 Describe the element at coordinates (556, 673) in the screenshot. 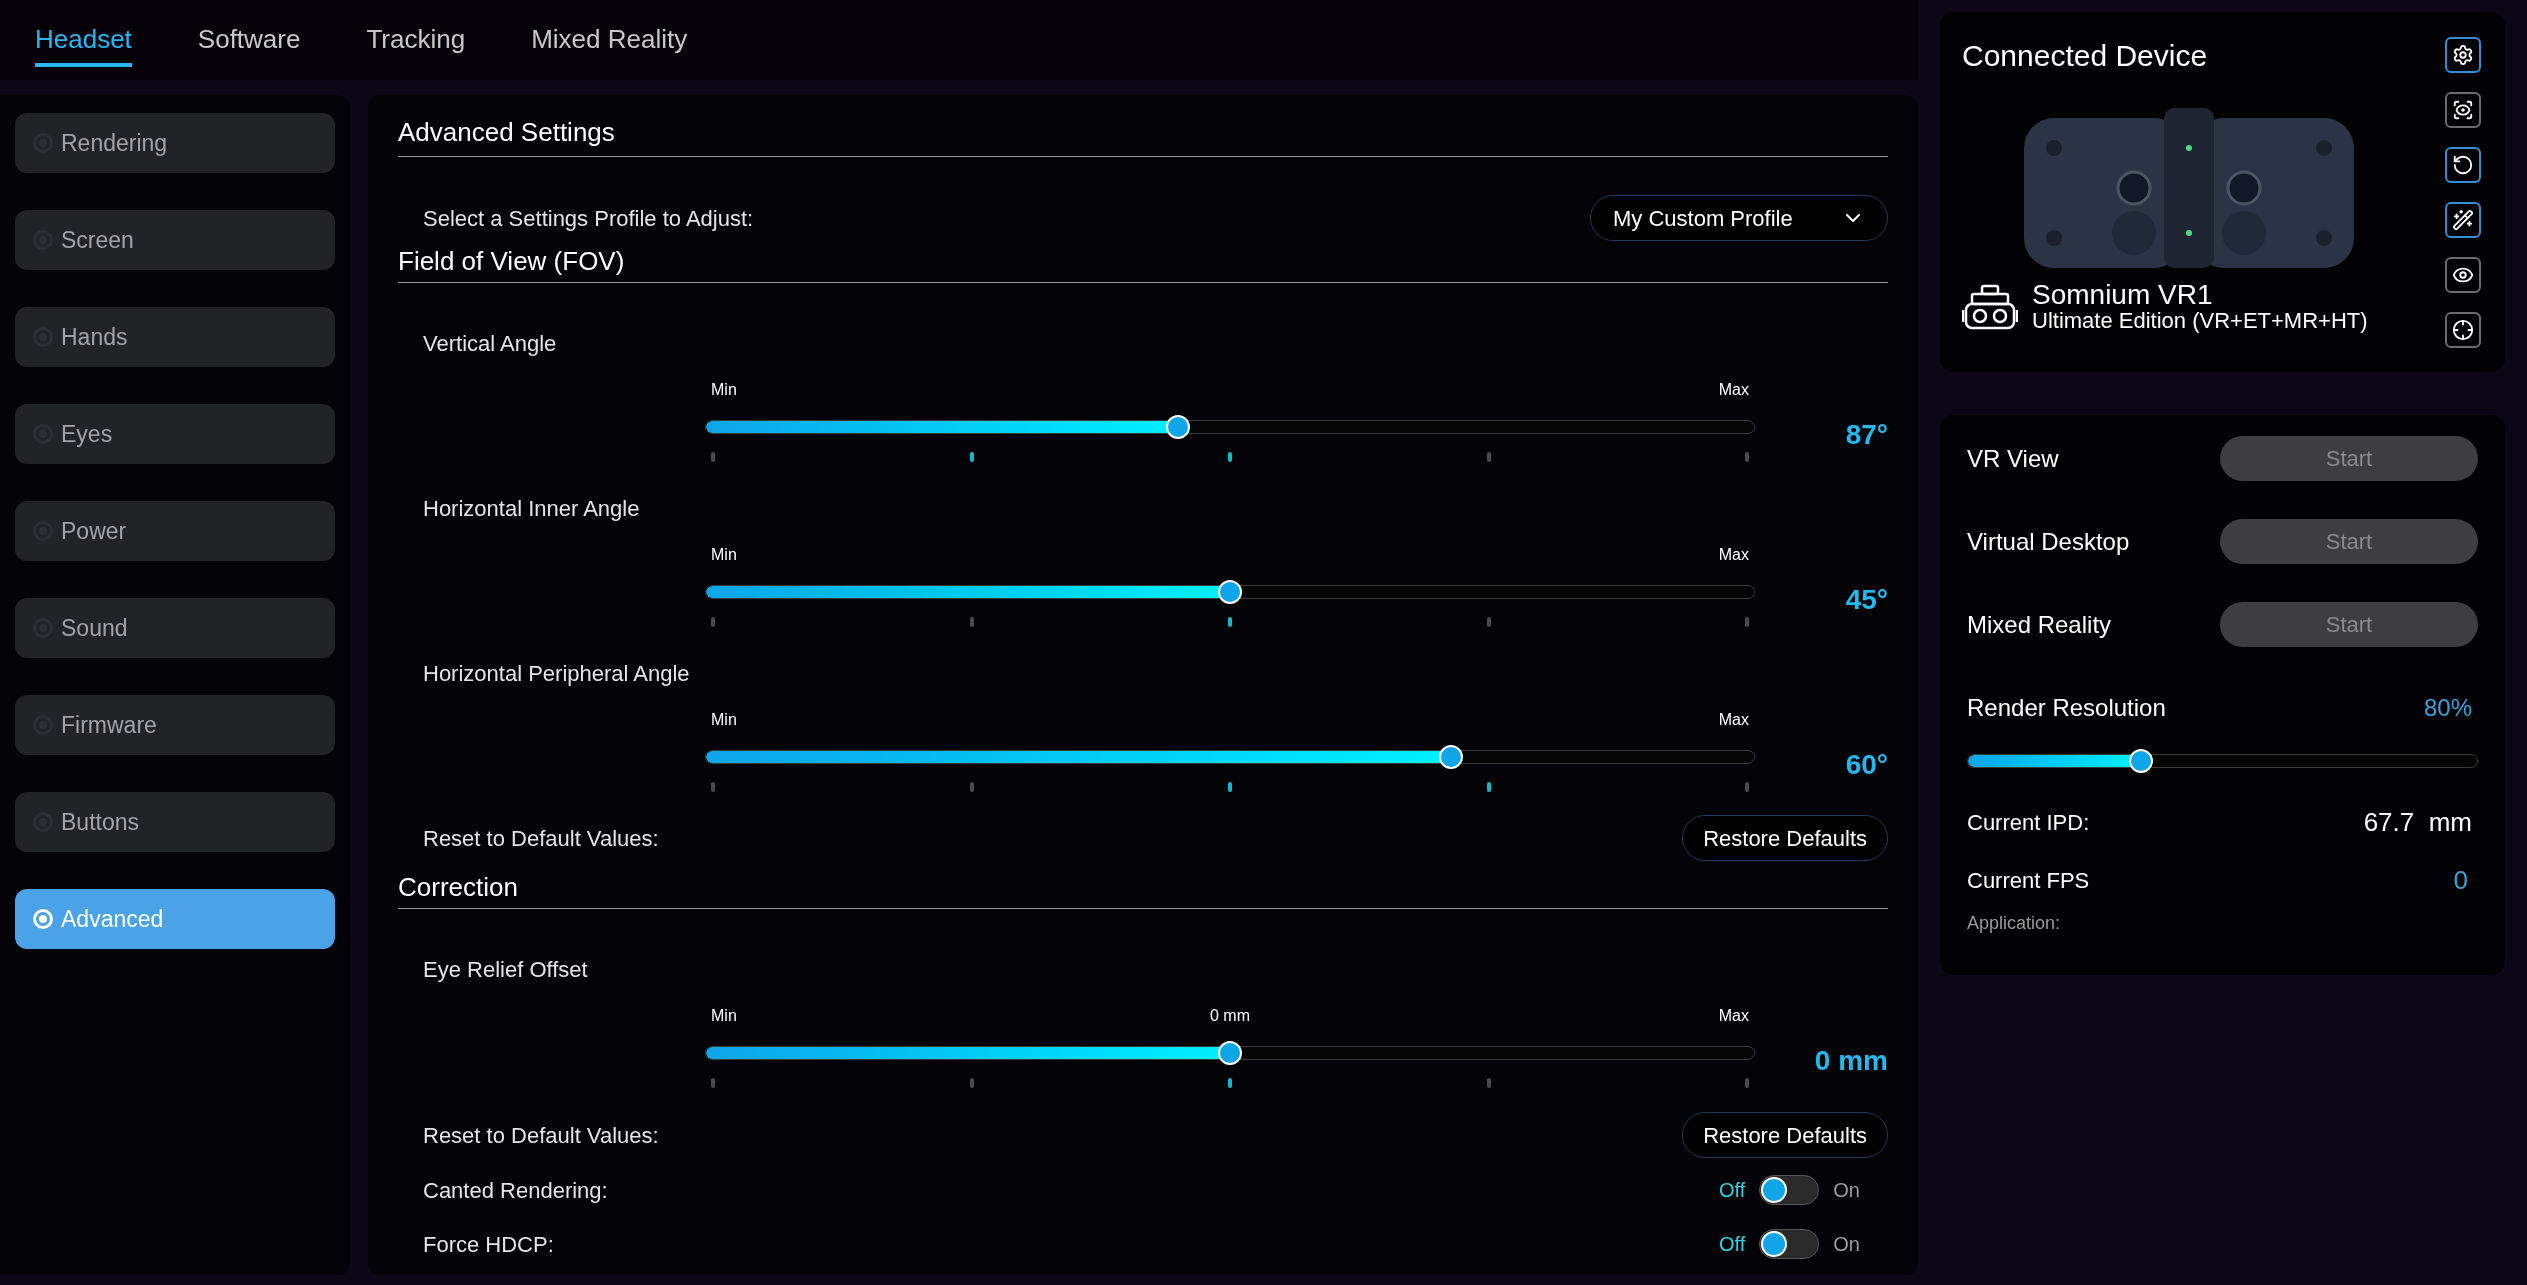

I see `slider-label: Horizontal Peripheral Angle` at that location.